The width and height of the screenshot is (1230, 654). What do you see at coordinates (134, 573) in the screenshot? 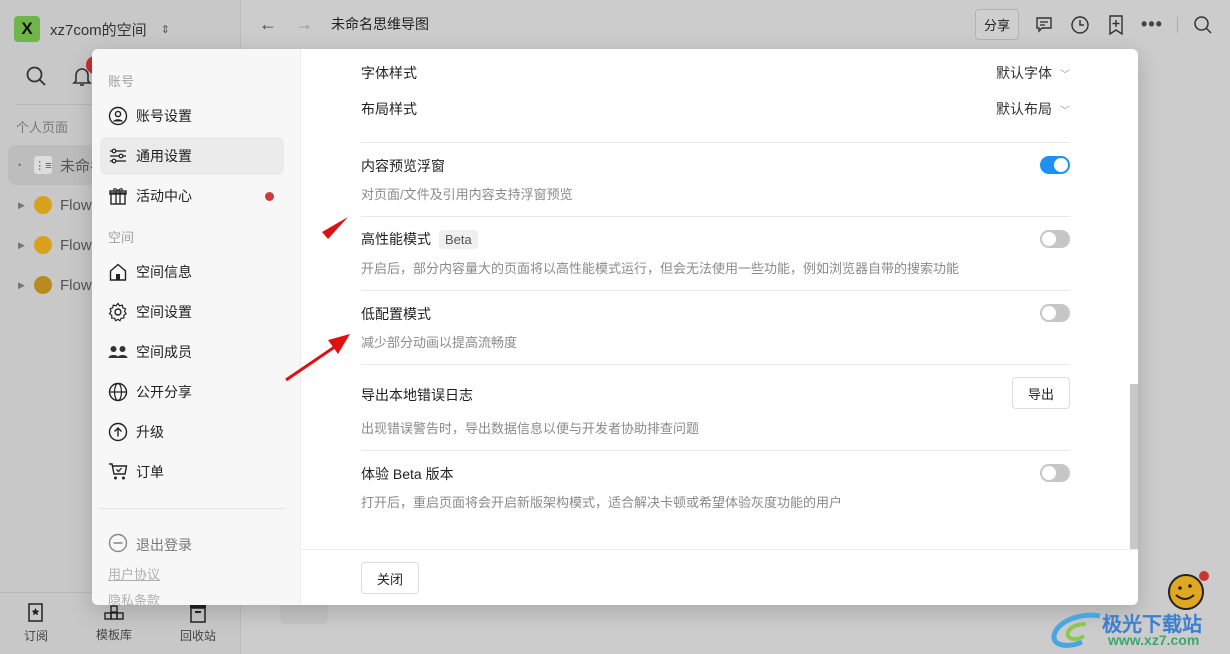
I see `user-agreement-link: 用户协议` at bounding box center [134, 573].